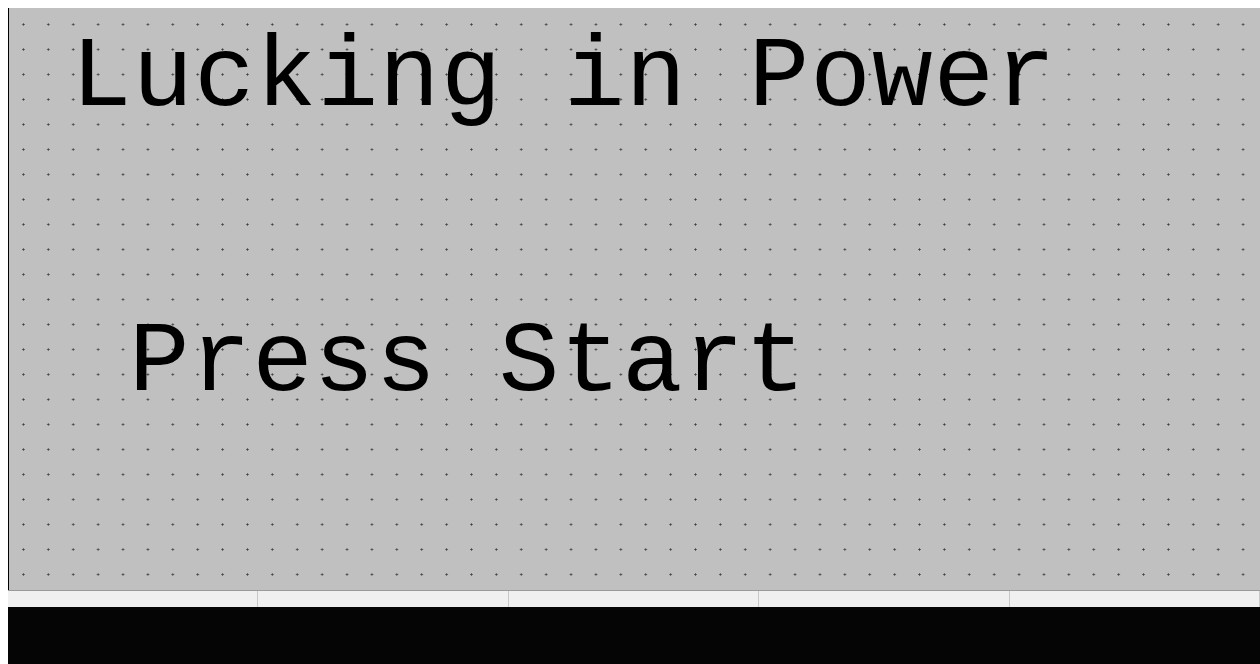 The width and height of the screenshot is (1260, 664). What do you see at coordinates (468, 363) in the screenshot?
I see `screen-text: Press Start` at bounding box center [468, 363].